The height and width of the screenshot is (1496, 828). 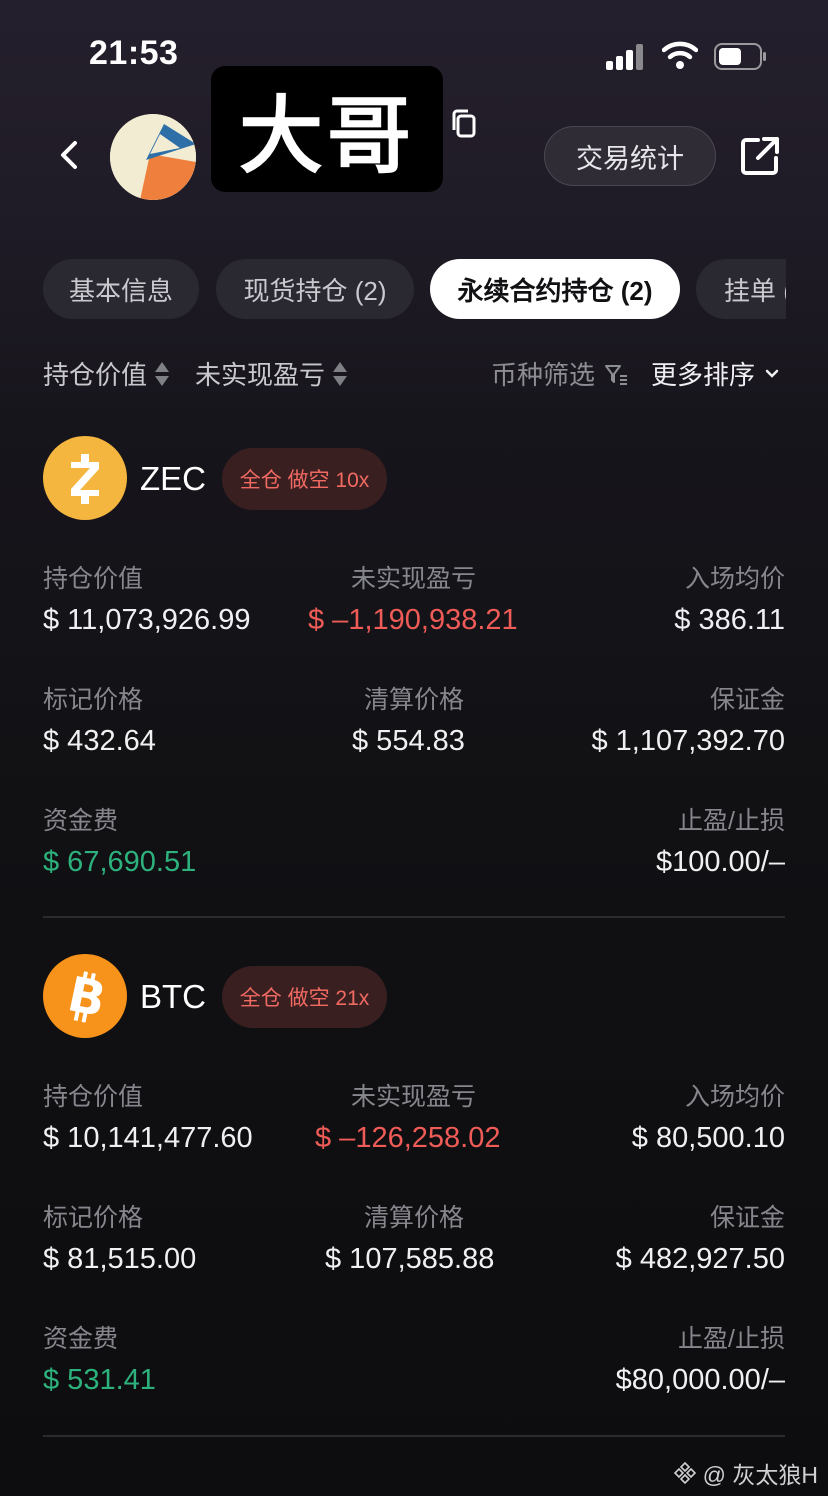 I want to click on position-mode-badge: 全仓 做空 21x, so click(x=304, y=997).